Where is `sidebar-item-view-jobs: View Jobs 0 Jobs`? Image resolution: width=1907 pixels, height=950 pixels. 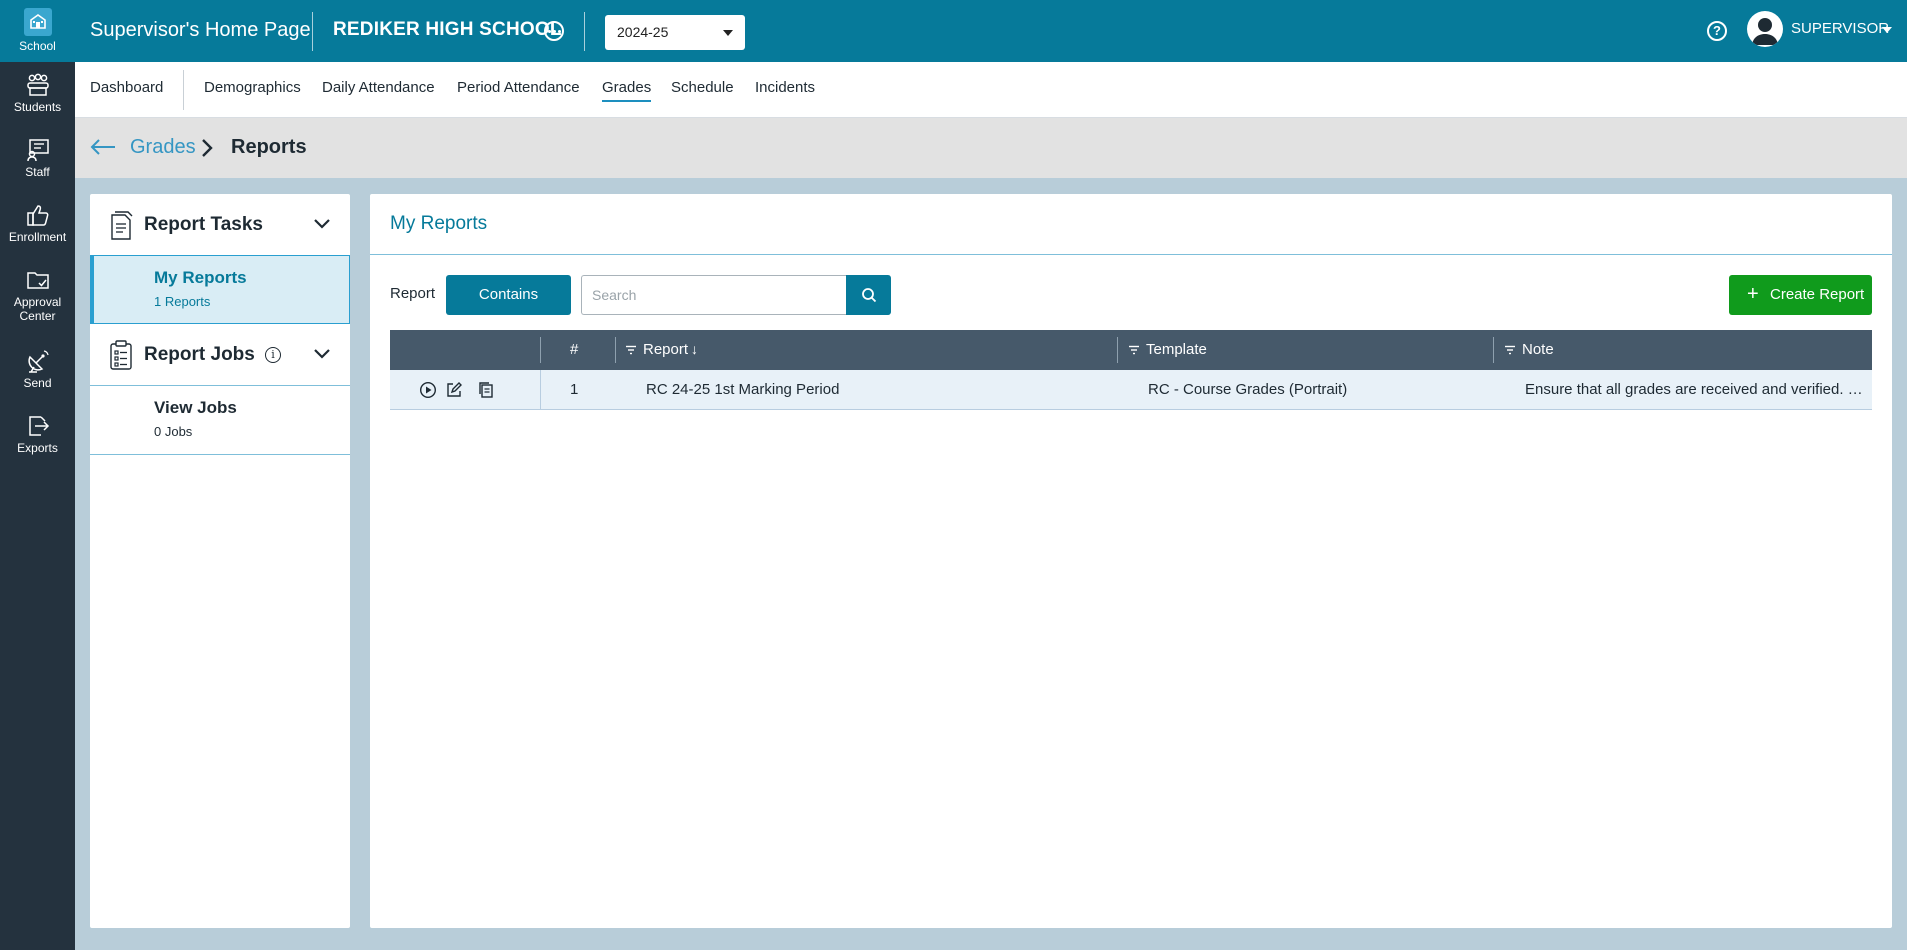
sidebar-item-view-jobs: View Jobs 0 Jobs is located at coordinates (220, 420).